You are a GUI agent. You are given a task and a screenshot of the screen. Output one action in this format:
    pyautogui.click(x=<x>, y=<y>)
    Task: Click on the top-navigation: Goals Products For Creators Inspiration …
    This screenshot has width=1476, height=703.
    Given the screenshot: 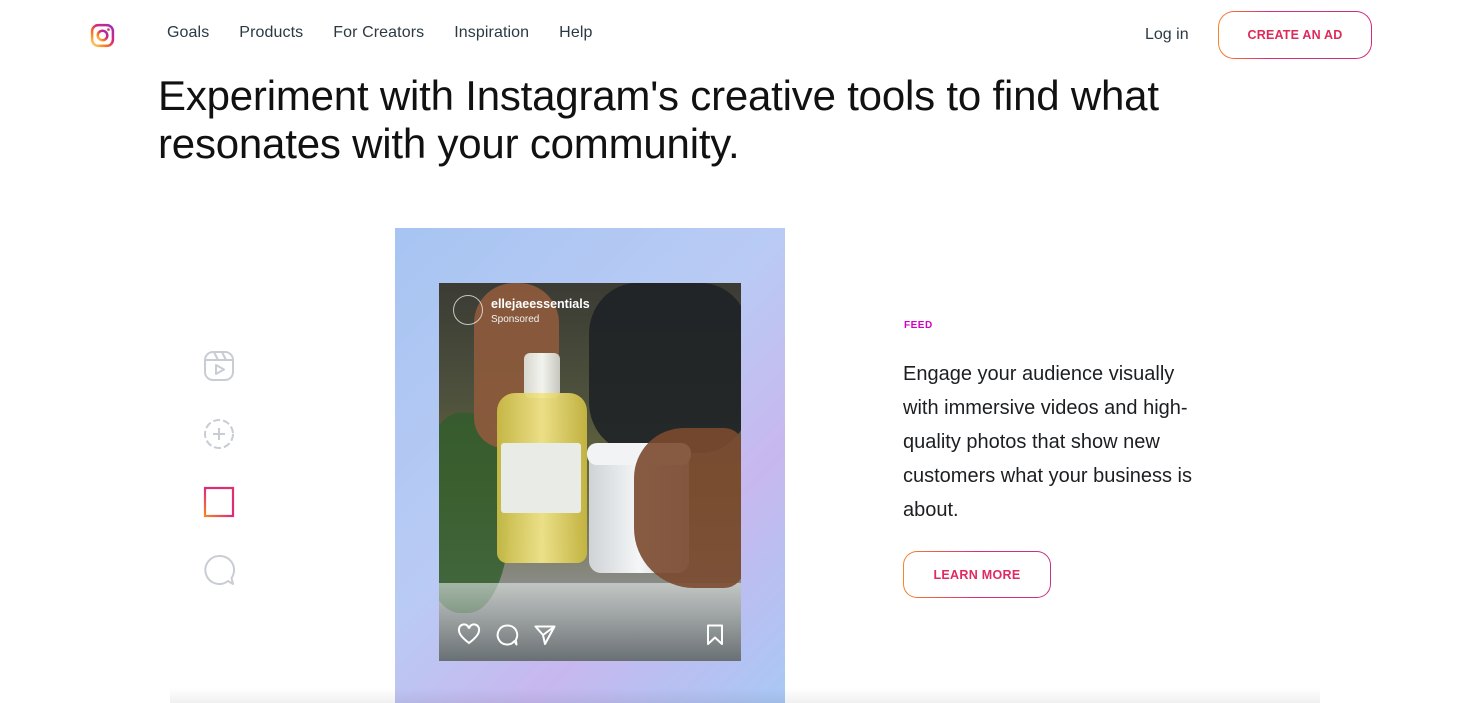 What is the action you would take?
    pyautogui.click(x=738, y=36)
    